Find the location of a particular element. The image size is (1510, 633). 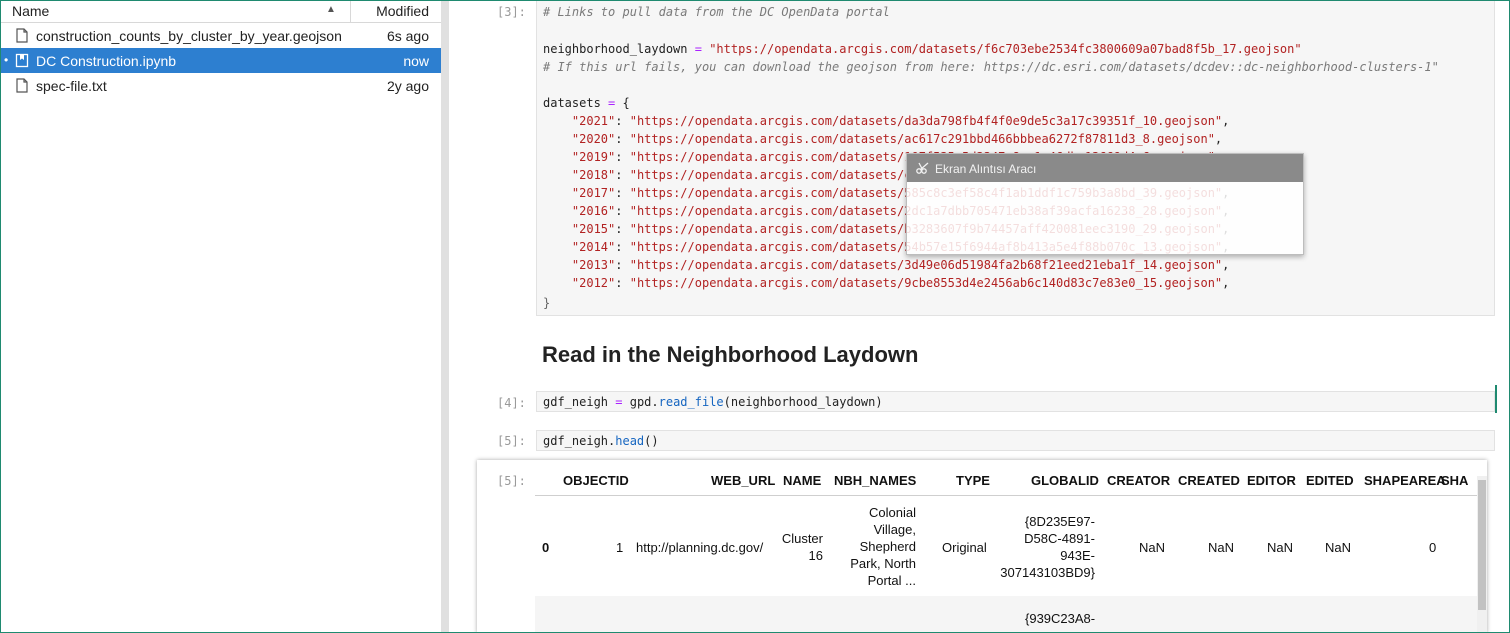

column-header: GLOBALID is located at coordinates (1065, 480).